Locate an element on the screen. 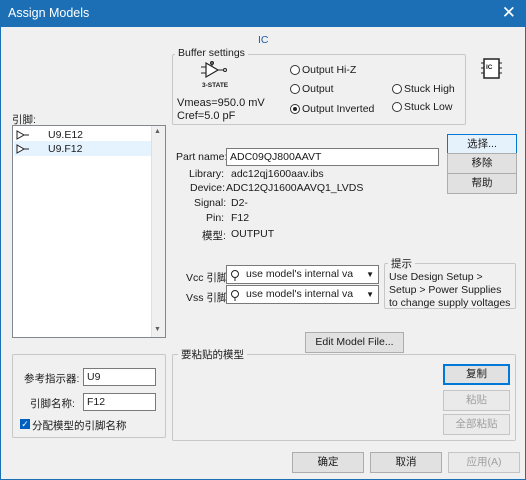 Image resolution: width=526 pixels, height=480 pixels. title-bar: Assign Models ✕ is located at coordinates (263, 13).